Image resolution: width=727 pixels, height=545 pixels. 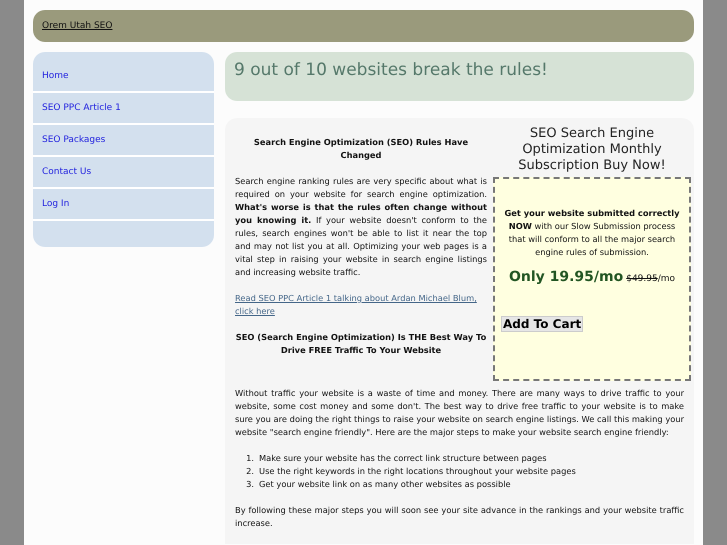 I want to click on list-item: Make sure your website has the correct link structure between pages, so click(x=403, y=458).